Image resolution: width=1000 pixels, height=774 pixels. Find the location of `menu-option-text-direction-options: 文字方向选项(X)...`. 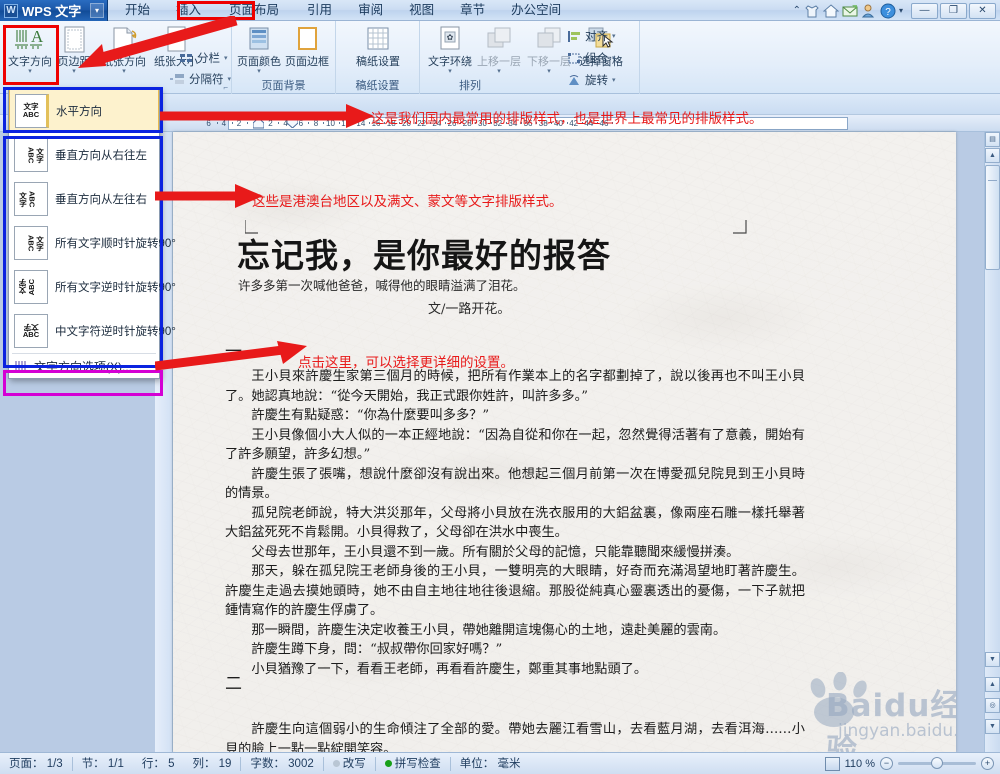

menu-option-text-direction-options: 文字方向选项(X)... is located at coordinates (84, 366).